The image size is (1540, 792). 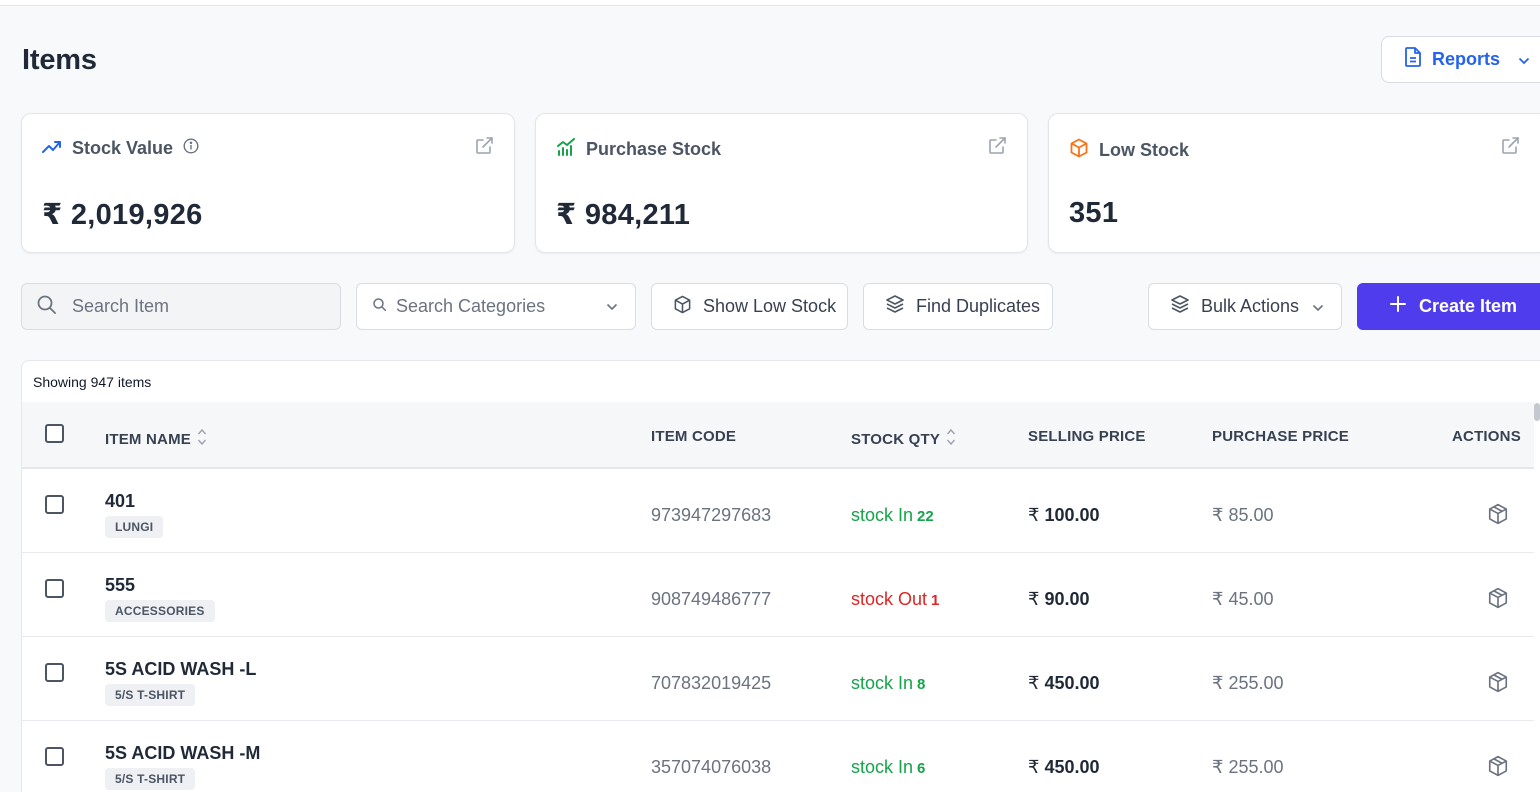 I want to click on purchase-amount: 45.00, so click(x=1251, y=599).